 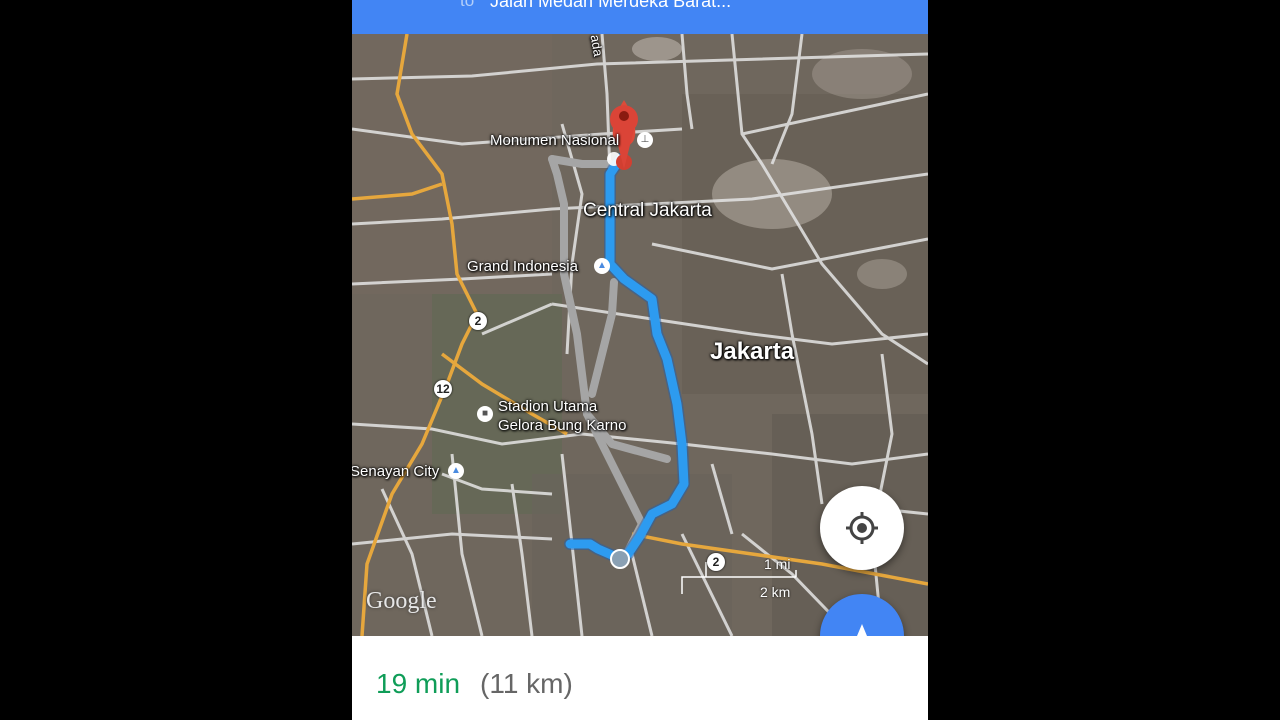 I want to click on district-label-central-jakarta: Central Jakarta, so click(x=647, y=210).